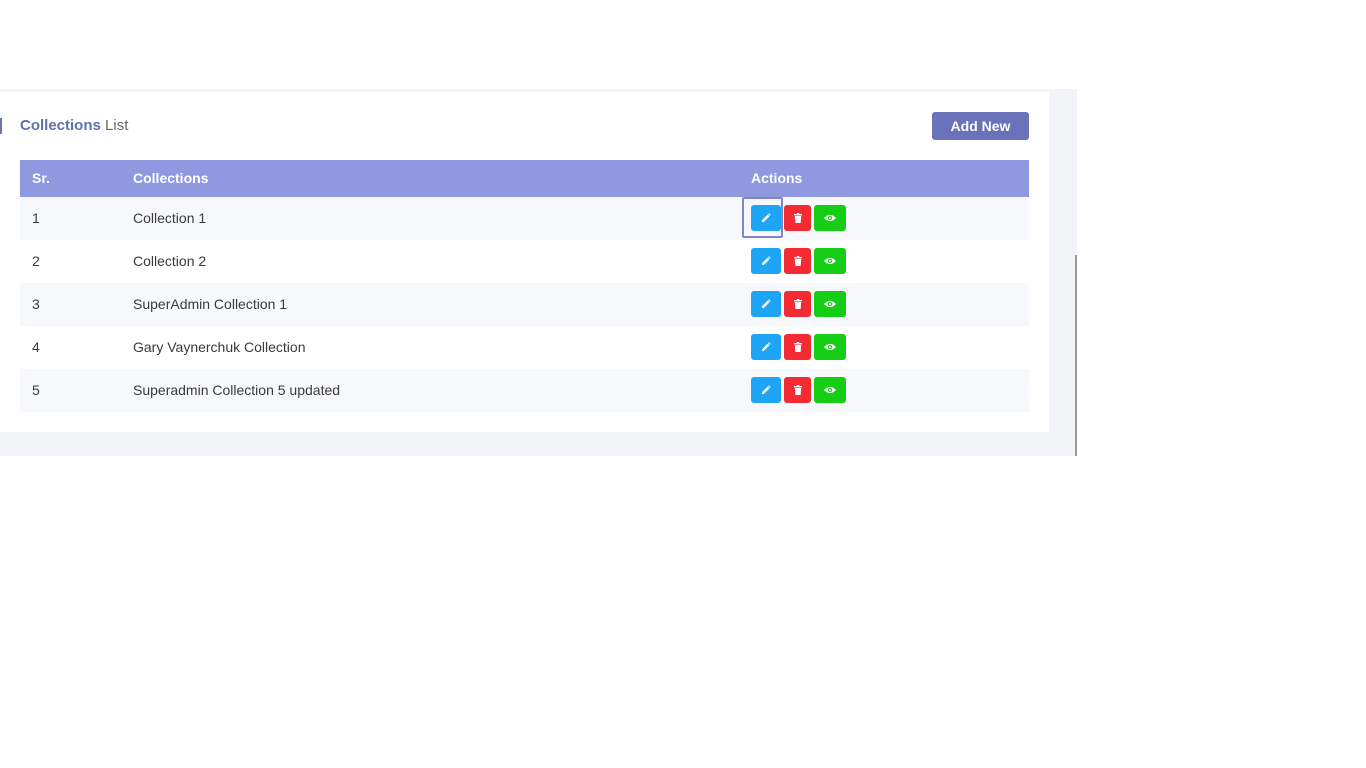 The width and height of the screenshot is (1366, 768). I want to click on row-collection-name: Collection 2, so click(170, 261).